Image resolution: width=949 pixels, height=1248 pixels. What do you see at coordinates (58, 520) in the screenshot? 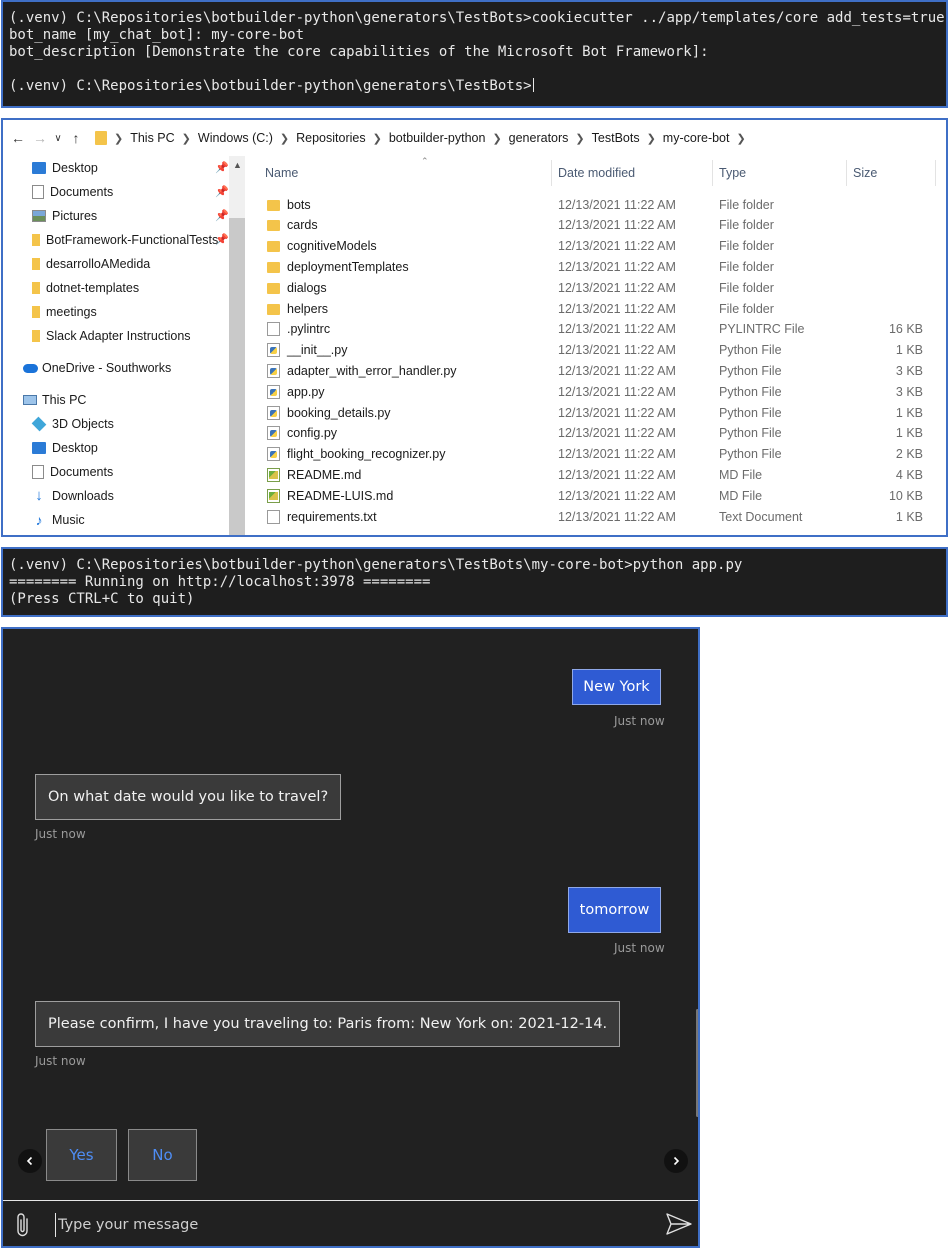
I see `nav-item-music: ♪ Music` at bounding box center [58, 520].